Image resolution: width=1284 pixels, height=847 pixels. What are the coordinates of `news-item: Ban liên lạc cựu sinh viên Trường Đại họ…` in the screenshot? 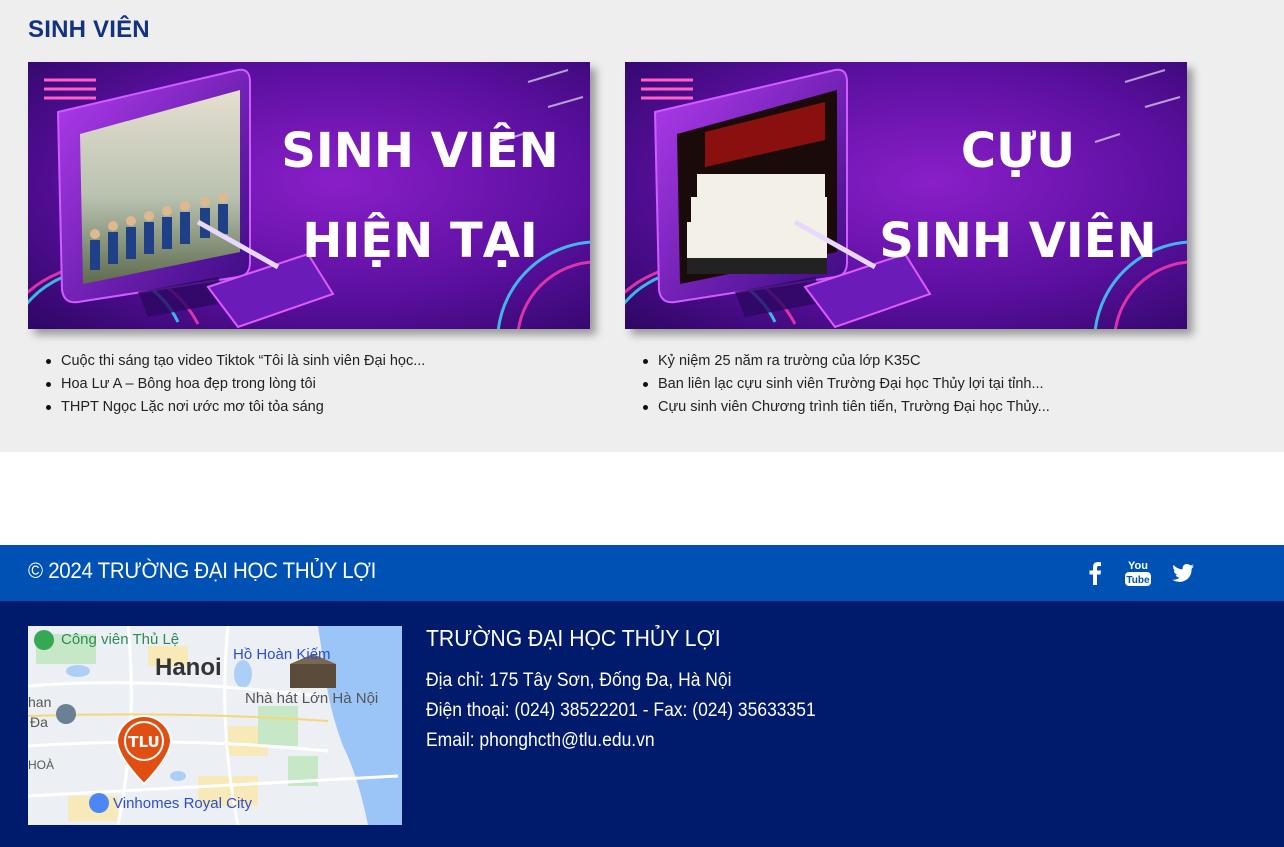 It's located at (844, 384).